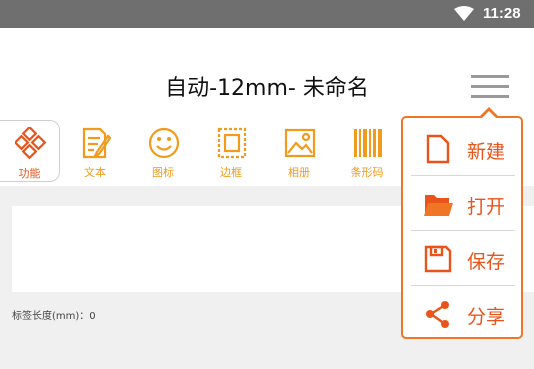 The height and width of the screenshot is (369, 534). I want to click on status-time: 11:28, so click(502, 13).